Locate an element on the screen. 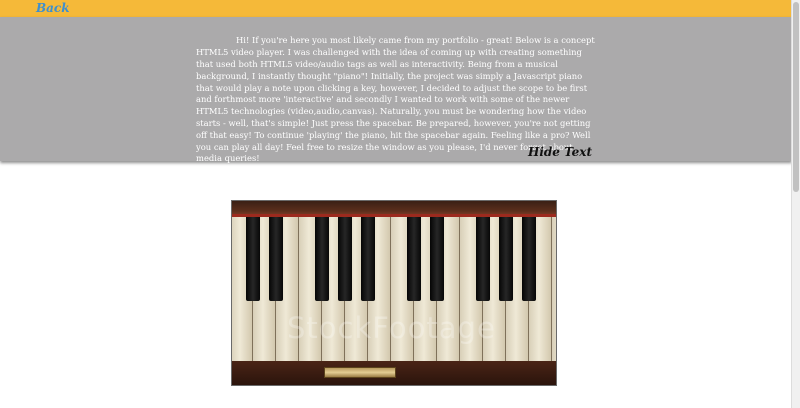 This screenshot has width=800, height=408. piano-wood-top is located at coordinates (394, 208).